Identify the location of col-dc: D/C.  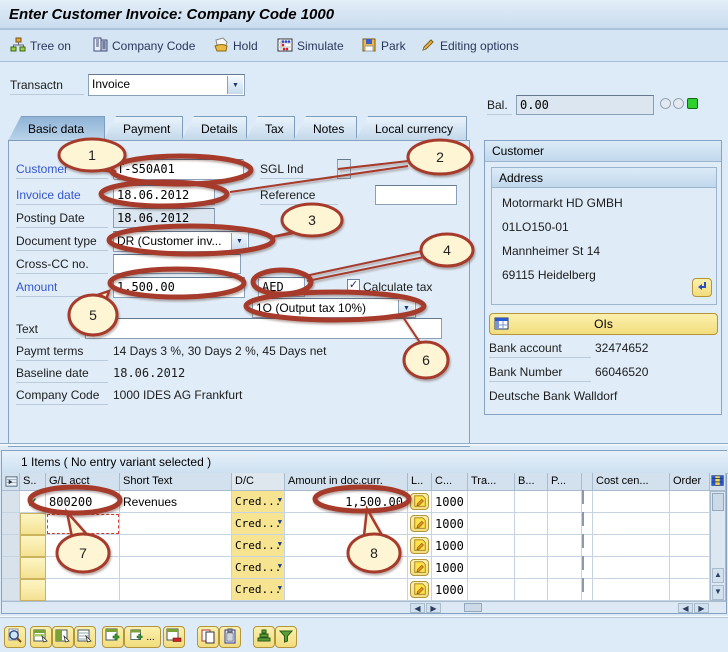
(258, 482).